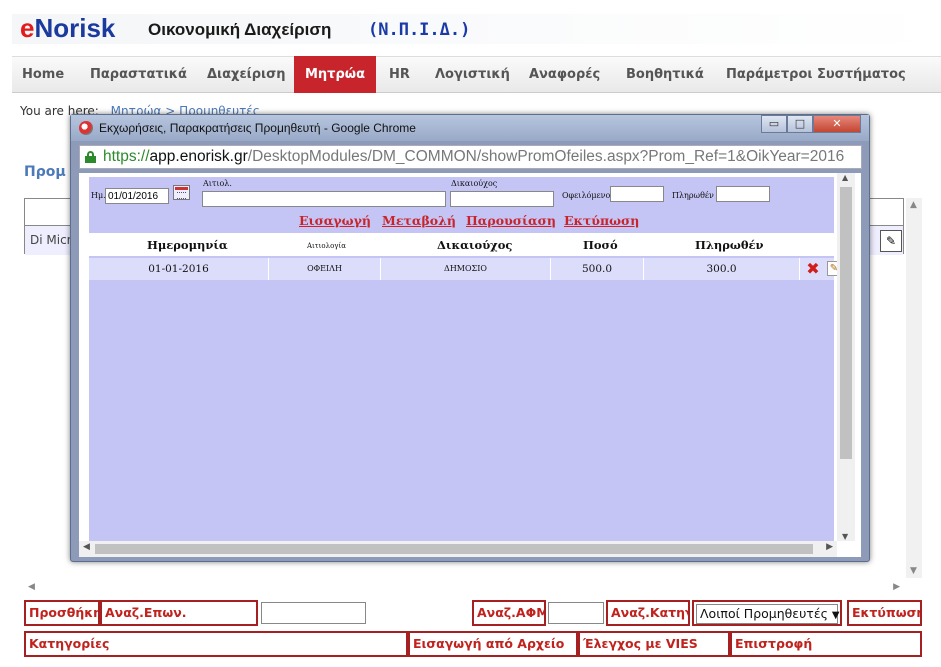 Image resolution: width=941 pixels, height=667 pixels. I want to click on cell-date: 01-01-2016, so click(179, 269).